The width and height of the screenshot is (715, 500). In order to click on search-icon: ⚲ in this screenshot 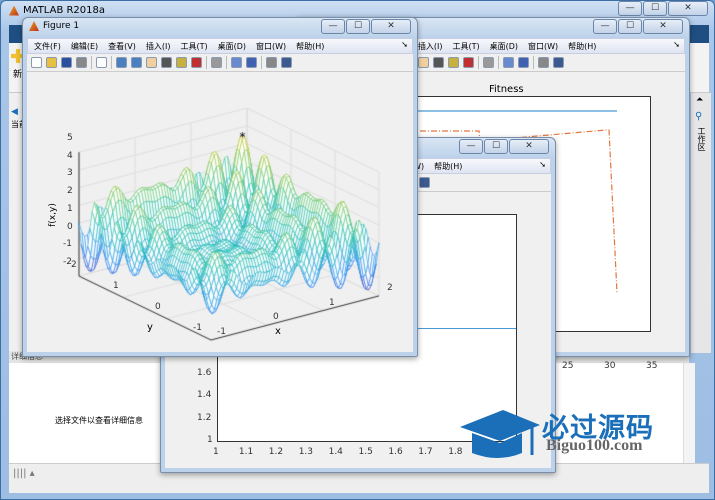, I will do `click(698, 116)`.